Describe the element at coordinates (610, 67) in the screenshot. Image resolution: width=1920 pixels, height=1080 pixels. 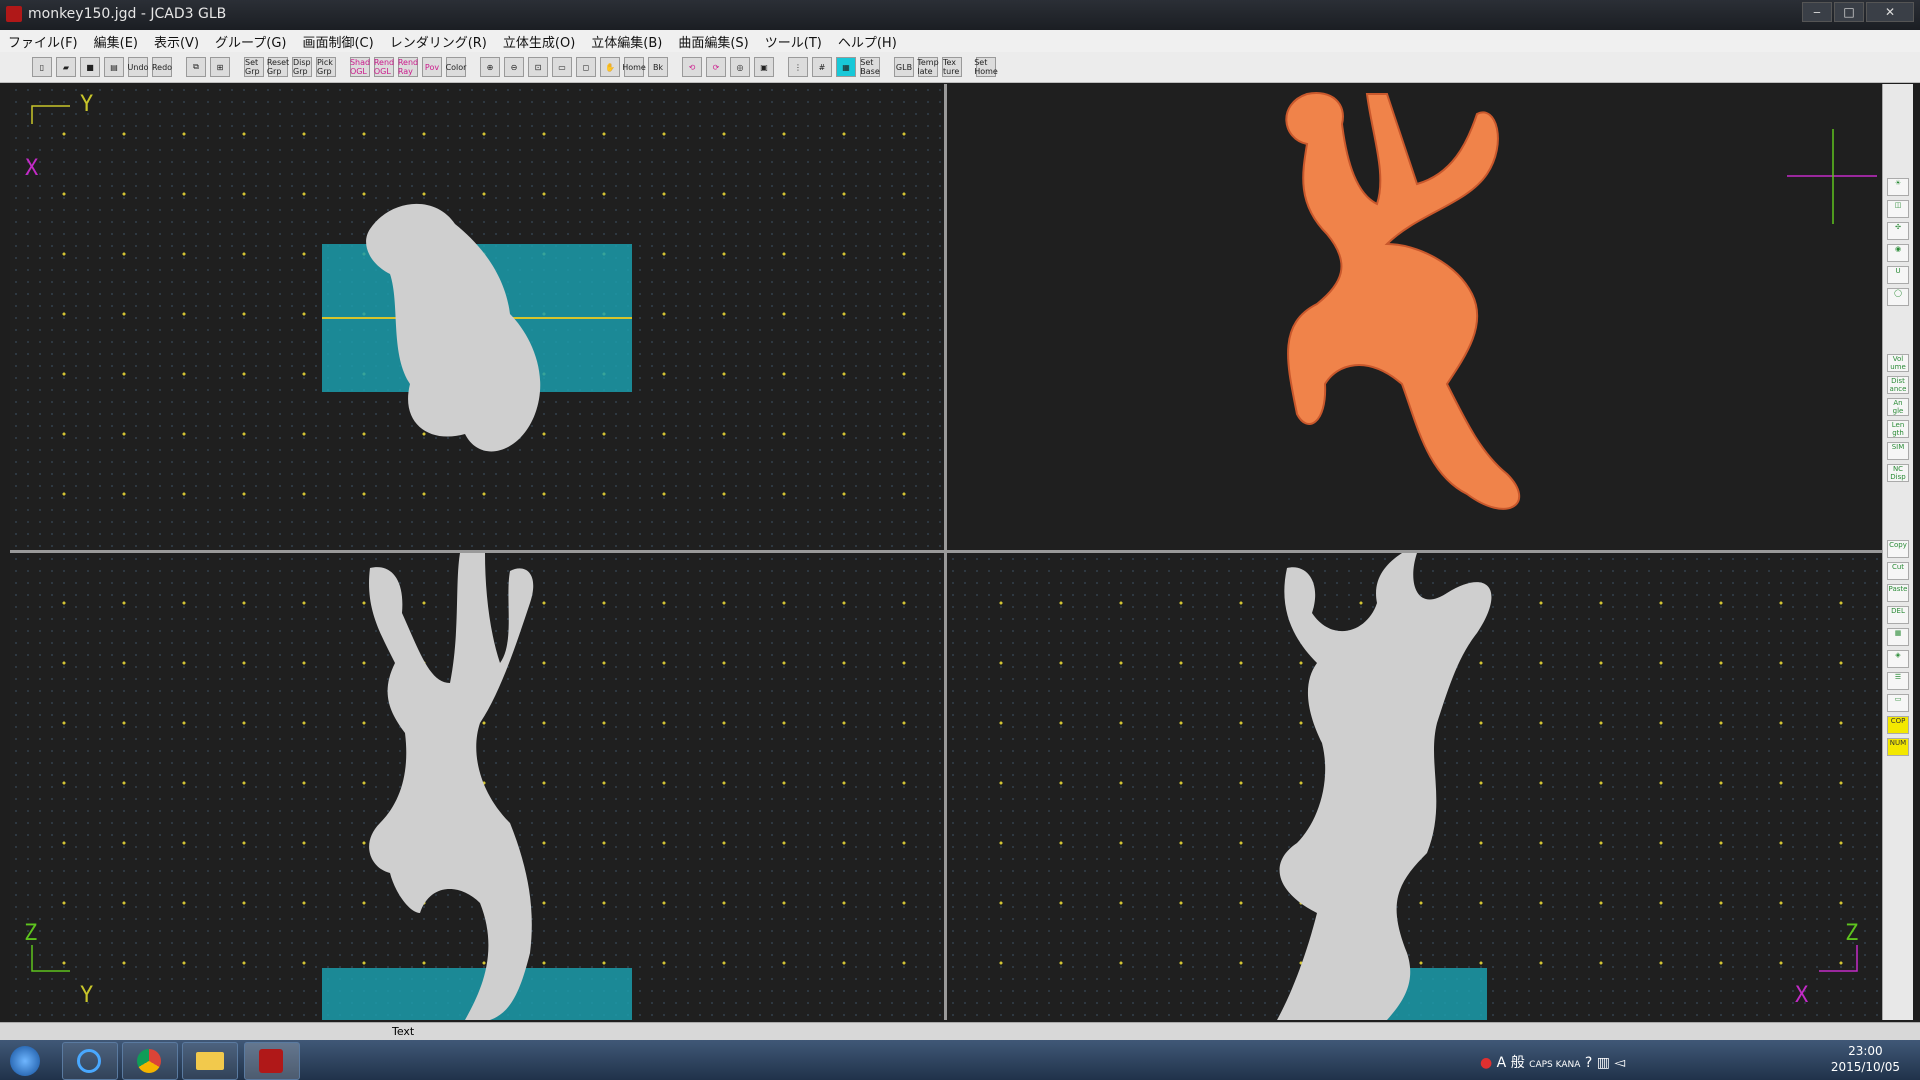
I see `pan-hand-icon: ✋` at that location.